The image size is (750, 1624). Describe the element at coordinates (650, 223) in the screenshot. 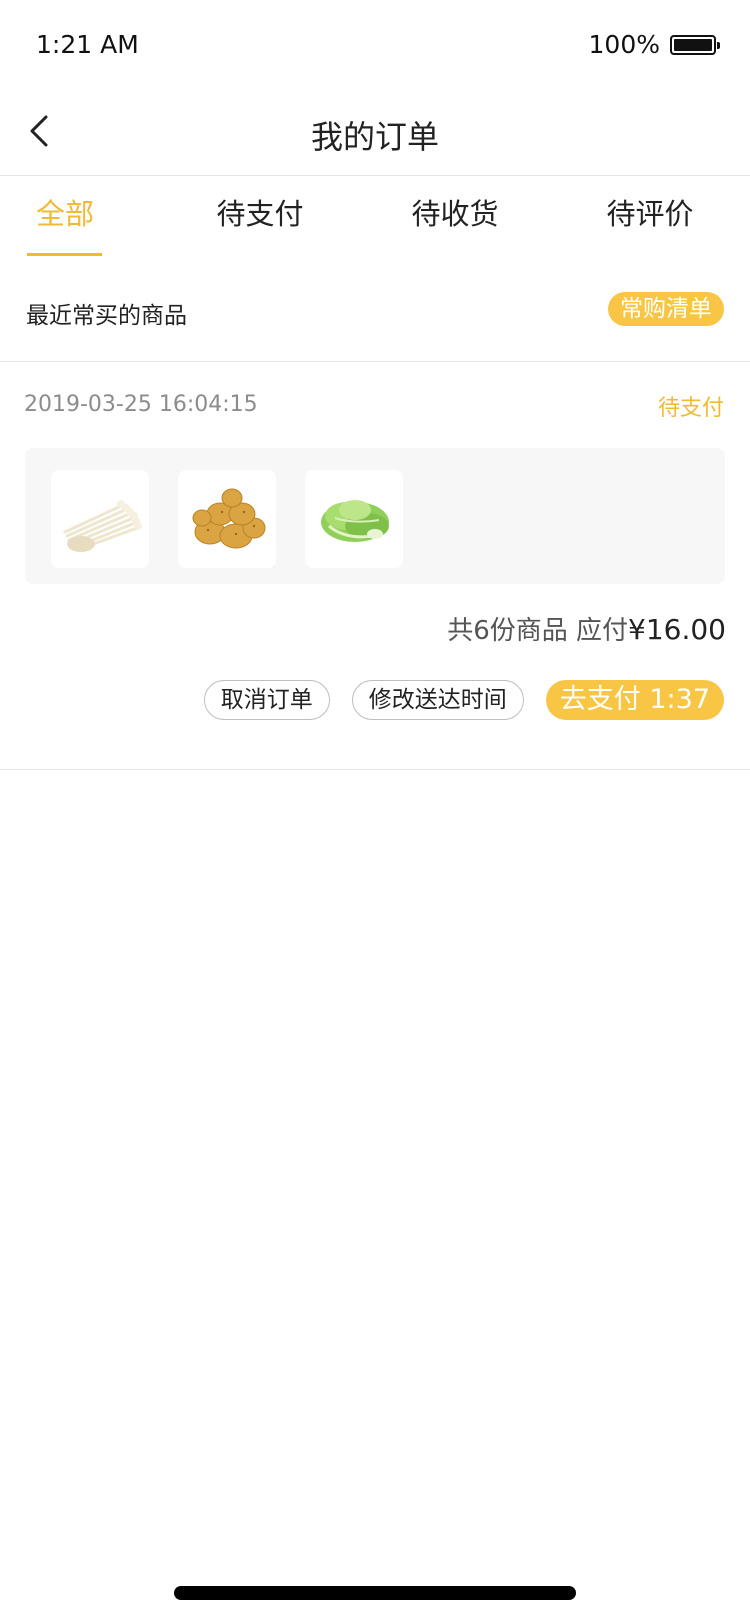

I see `tab-pending-review: 待评价` at that location.